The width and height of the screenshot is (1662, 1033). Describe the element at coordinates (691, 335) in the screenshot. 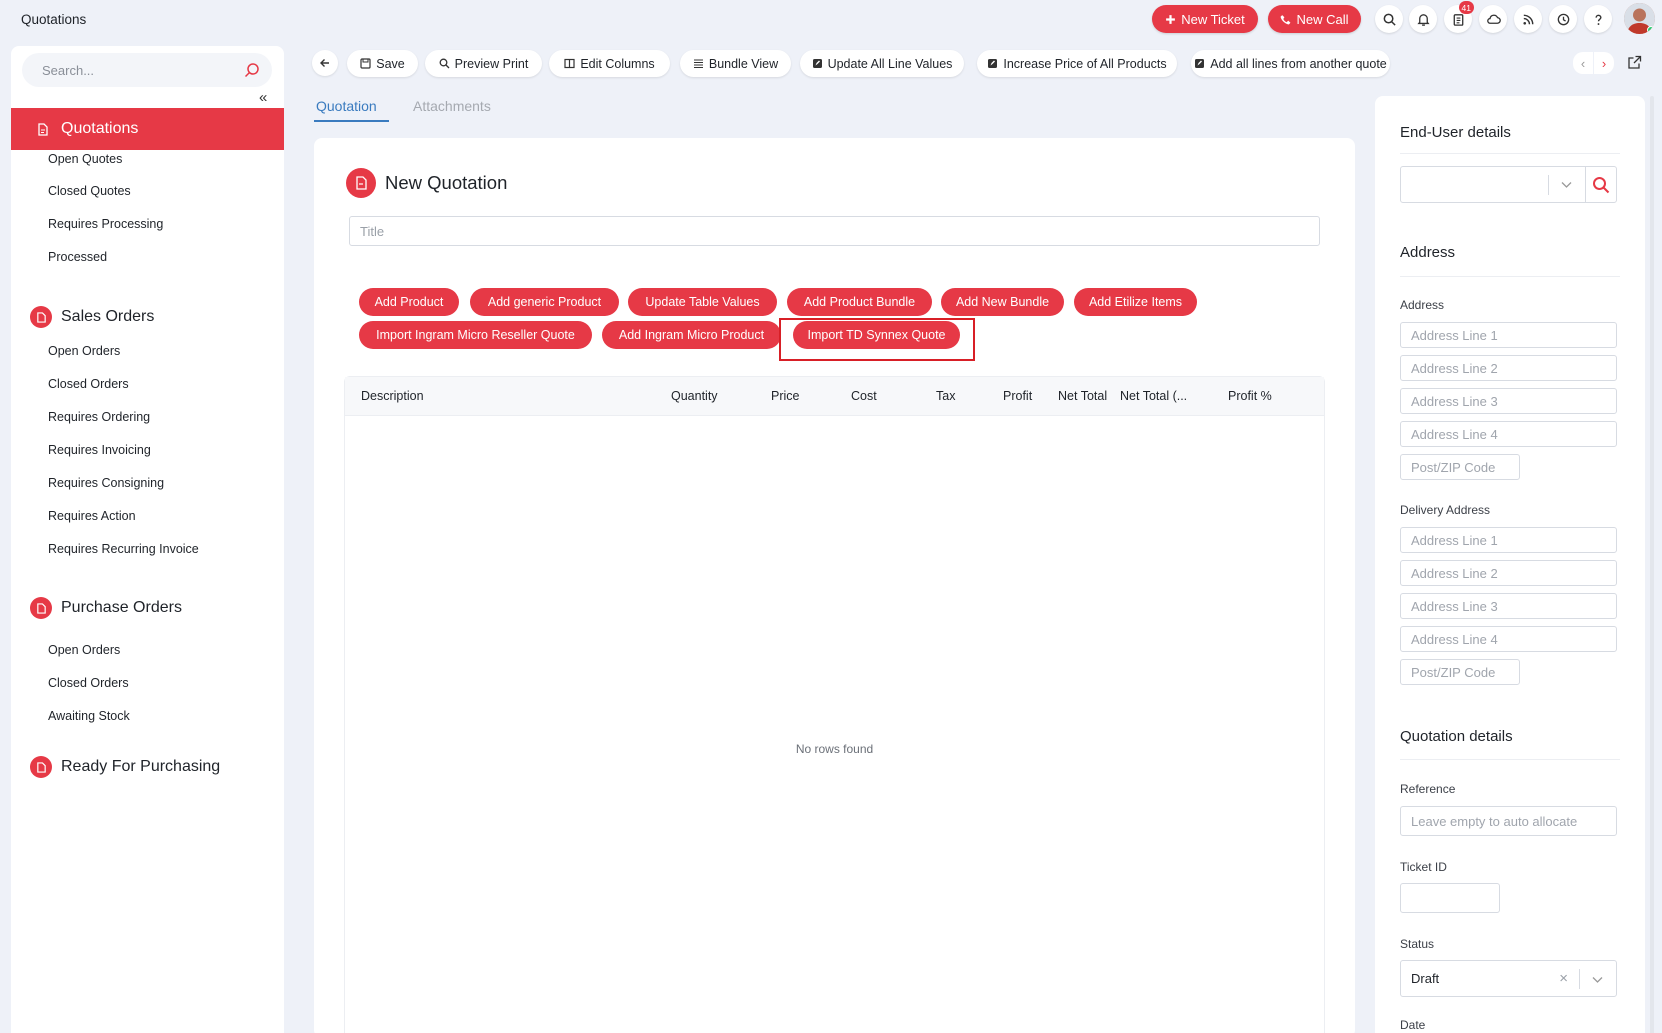

I see `add-ingram-micro-product-button: Add Ingram Micro Product` at that location.